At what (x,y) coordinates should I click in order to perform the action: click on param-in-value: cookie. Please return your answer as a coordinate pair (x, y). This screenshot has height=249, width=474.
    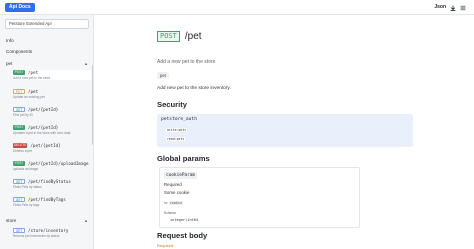
    Looking at the image, I should click on (175, 203).